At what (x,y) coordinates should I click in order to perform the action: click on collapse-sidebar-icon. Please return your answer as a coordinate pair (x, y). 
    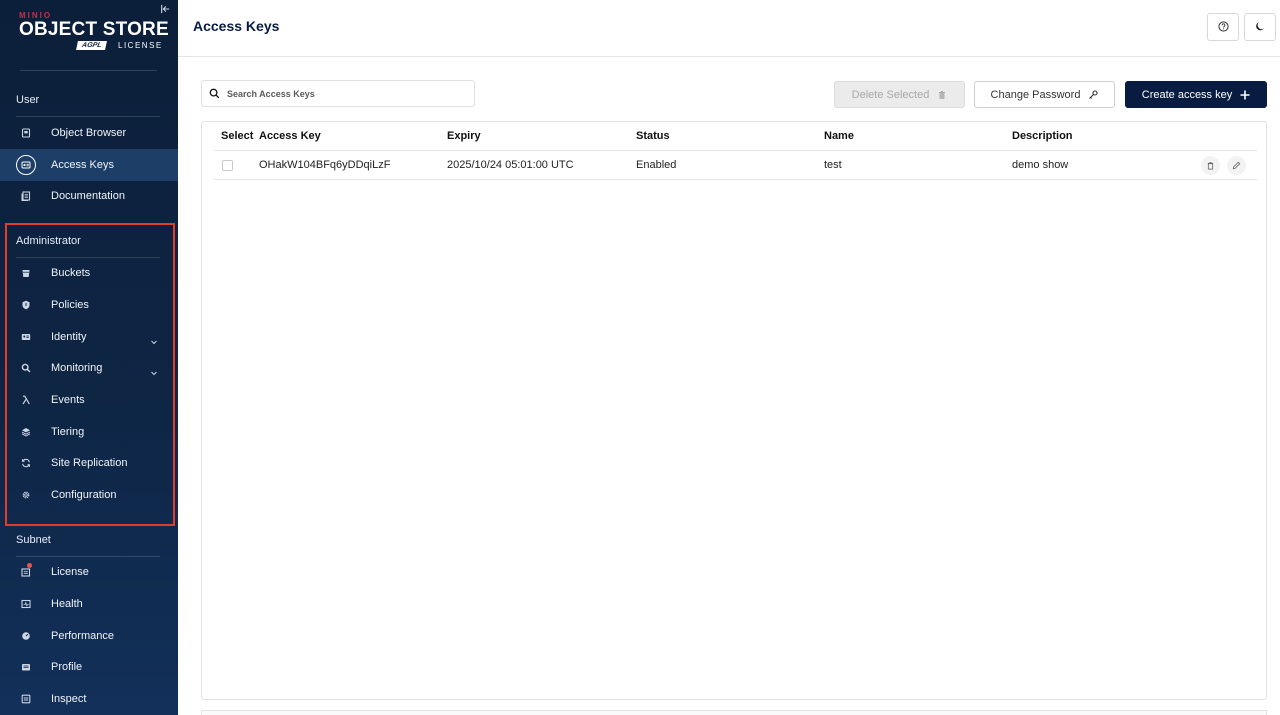
    Looking at the image, I should click on (166, 10).